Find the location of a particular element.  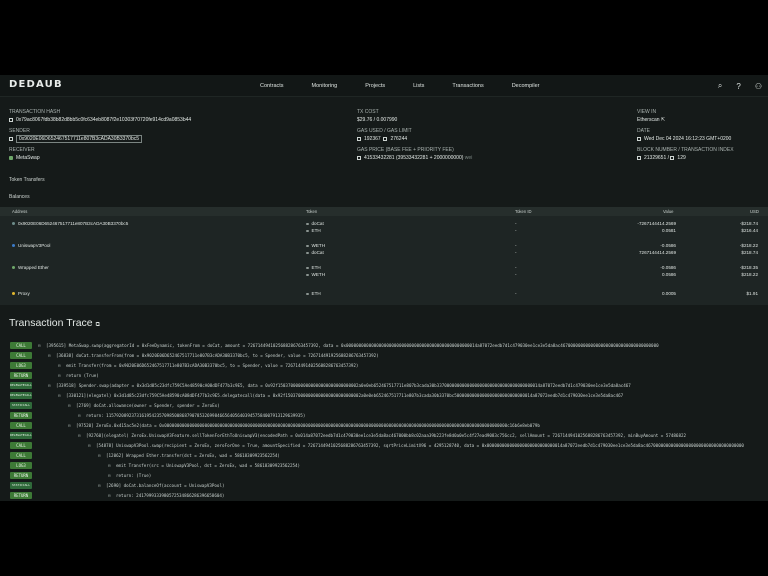

nav-link-decompiler: Decompiler is located at coordinates (526, 86).